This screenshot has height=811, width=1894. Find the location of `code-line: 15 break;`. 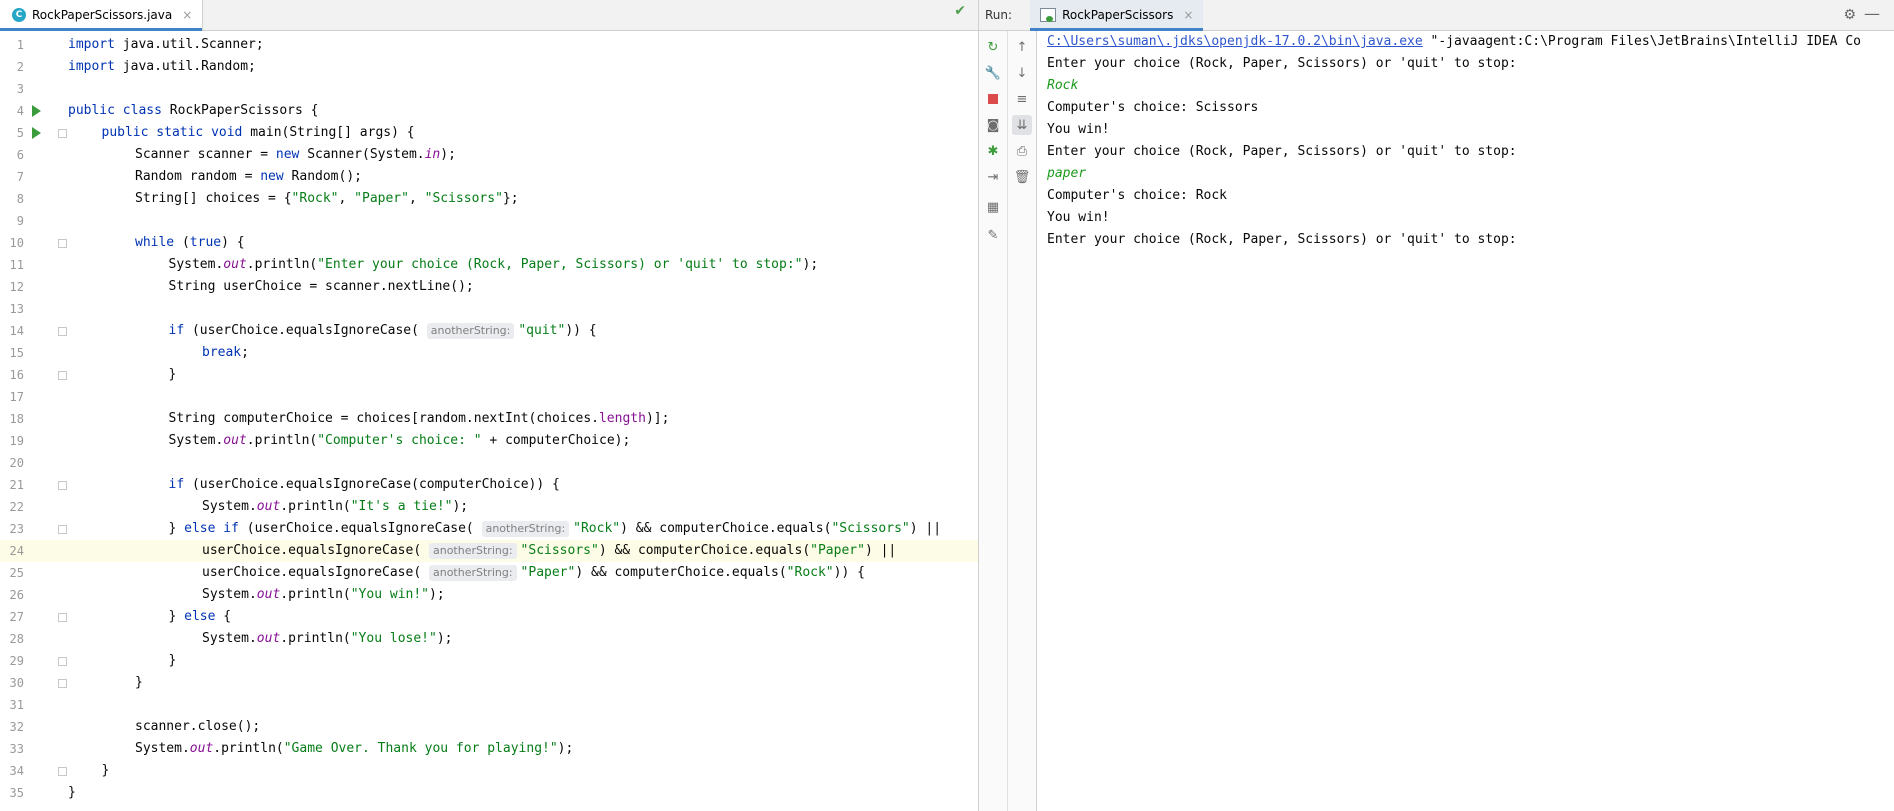

code-line: 15 break; is located at coordinates (489, 353).